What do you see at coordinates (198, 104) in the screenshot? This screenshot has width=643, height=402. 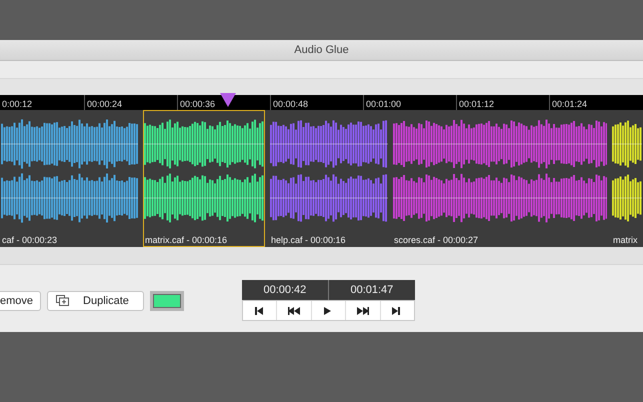 I see `time-tick-label: 00:00:36` at bounding box center [198, 104].